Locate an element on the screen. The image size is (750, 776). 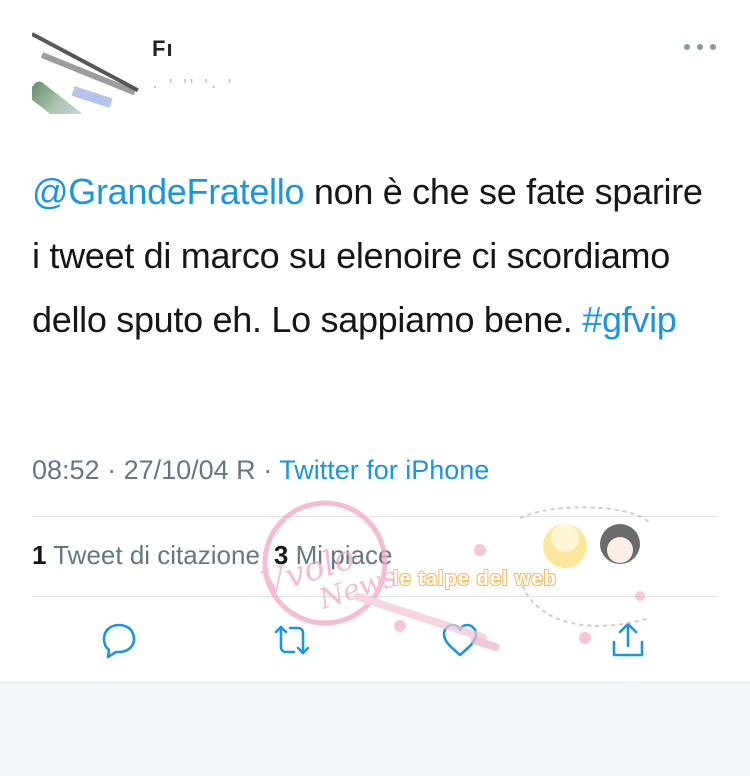
user-handle: · ' '' '· ' is located at coordinates (193, 86).